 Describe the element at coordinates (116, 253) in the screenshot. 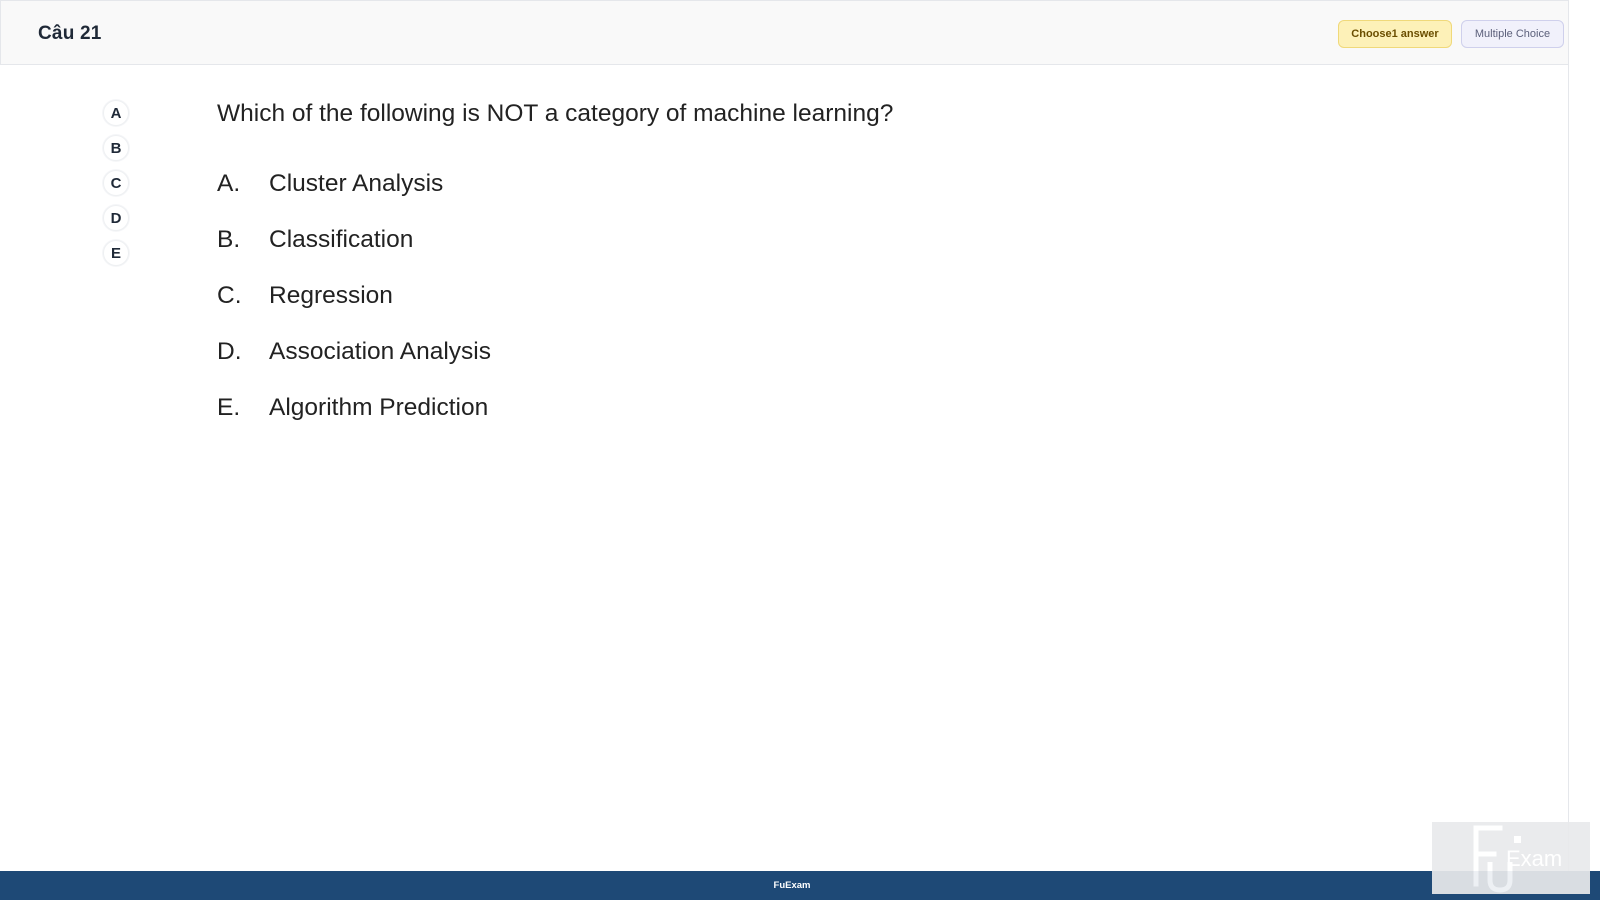

I see `side-nav-answer-e: E` at that location.